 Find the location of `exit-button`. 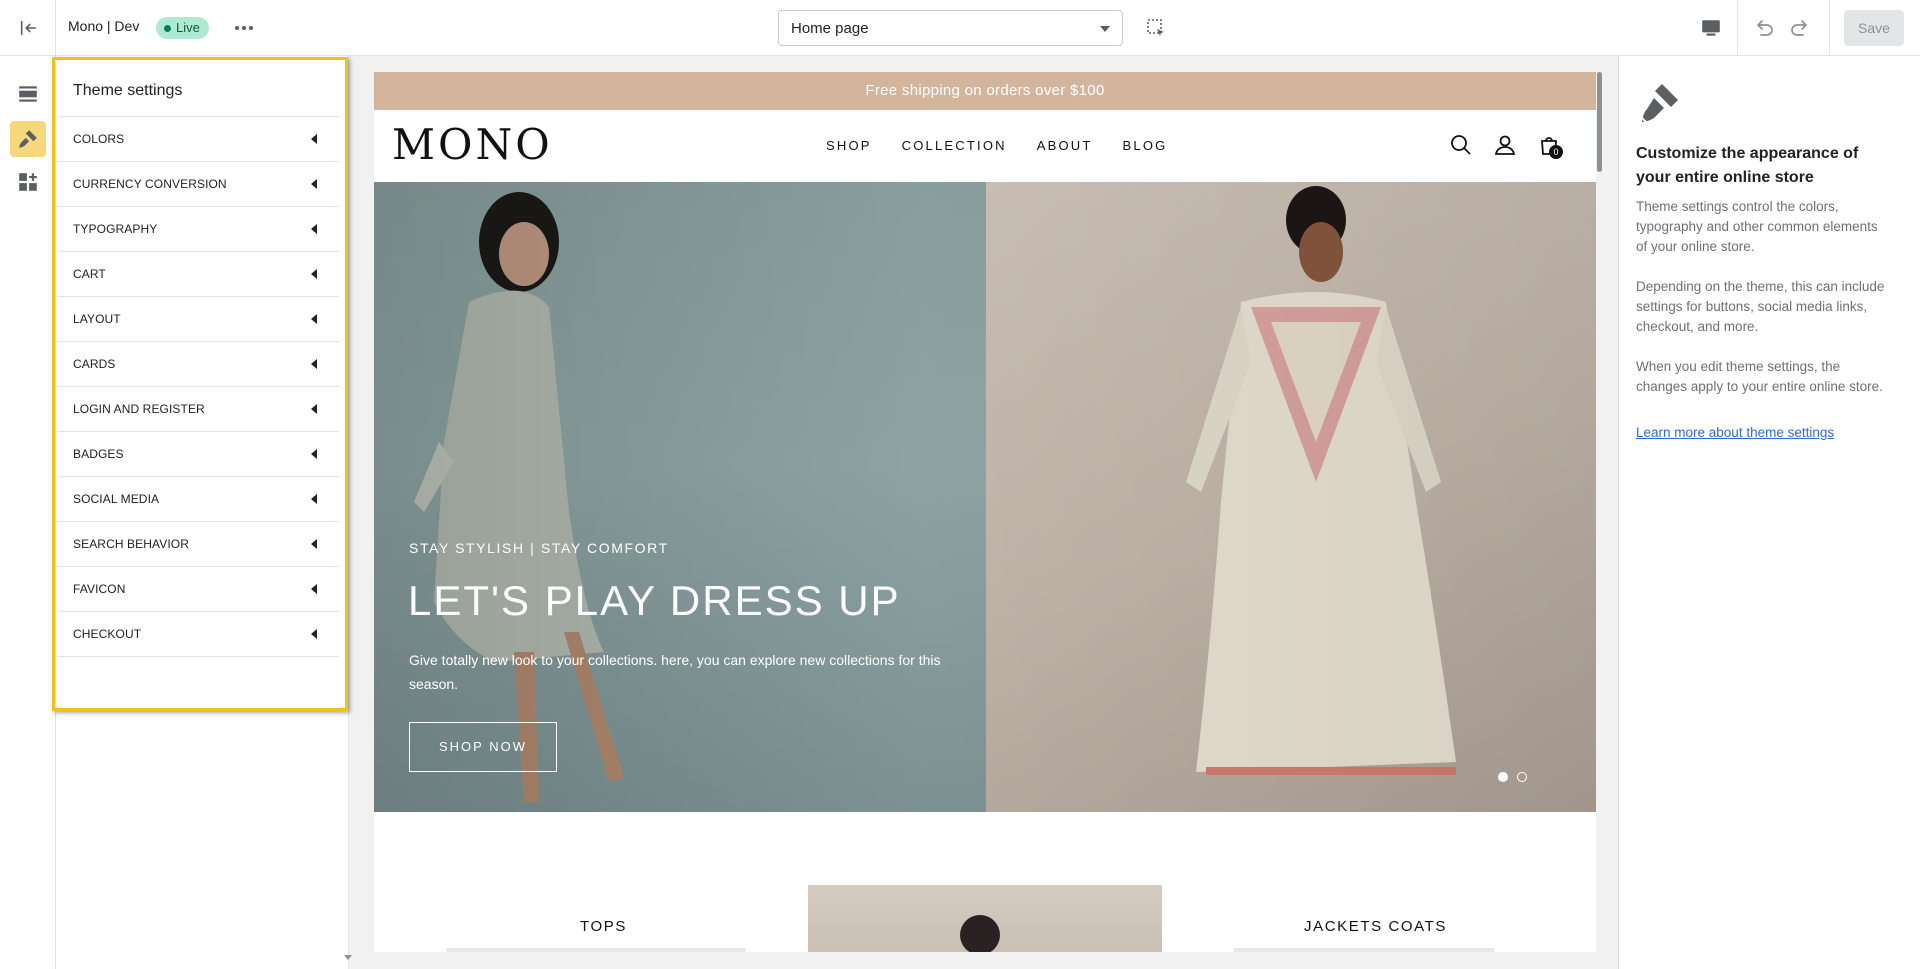

exit-button is located at coordinates (28, 28).